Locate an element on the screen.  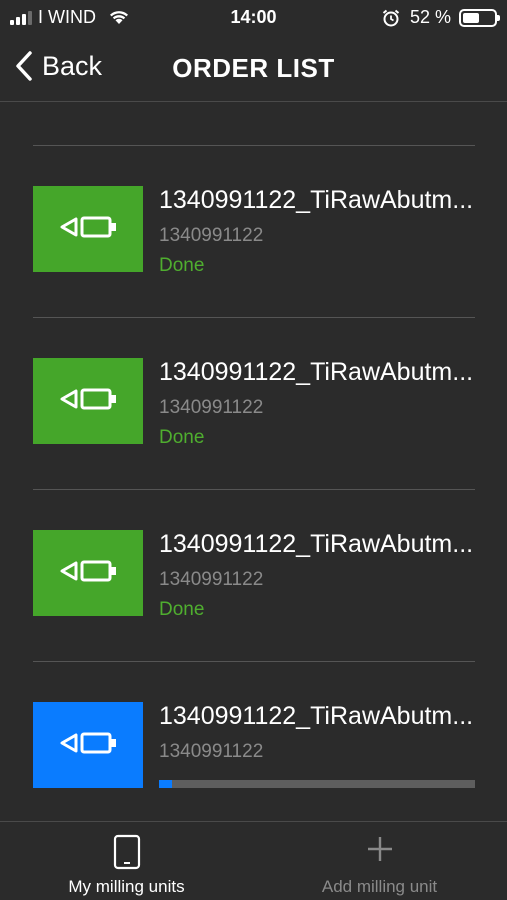
tab-my-milling-units: My milling units is located at coordinates (126, 861).